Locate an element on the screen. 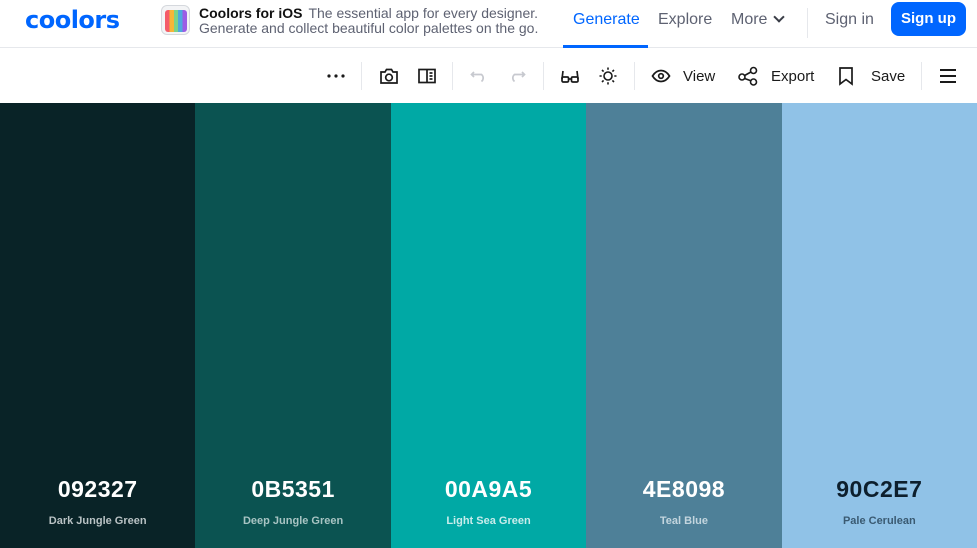 This screenshot has height=548, width=977. nav-generate-link: Generate is located at coordinates (606, 20).